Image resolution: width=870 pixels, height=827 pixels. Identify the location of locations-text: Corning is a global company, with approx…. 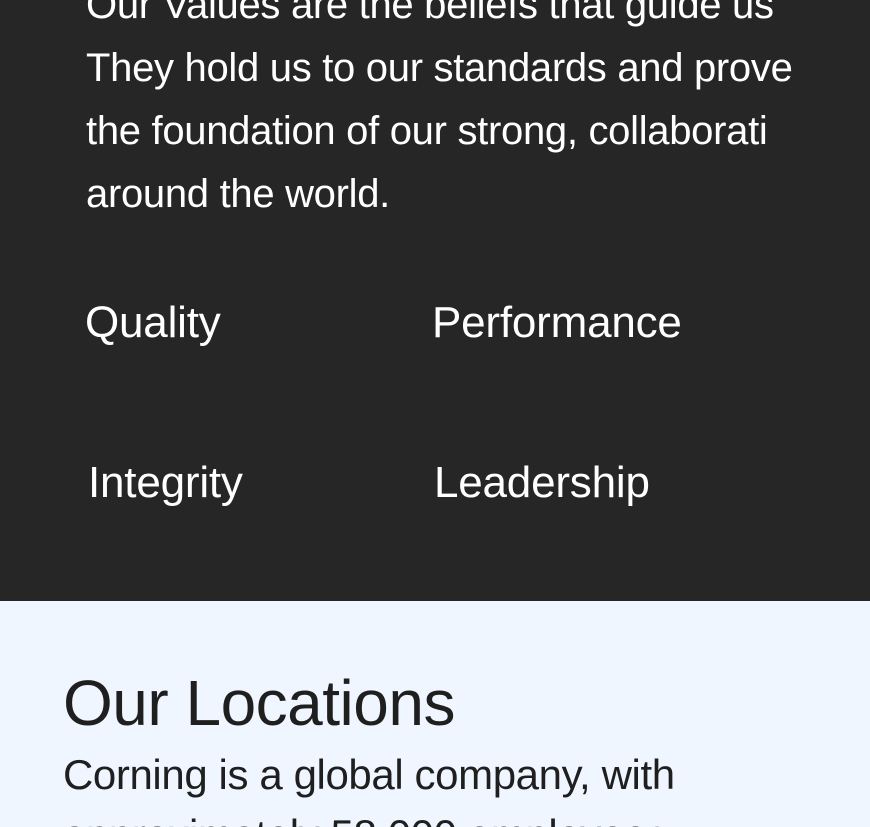
(369, 786).